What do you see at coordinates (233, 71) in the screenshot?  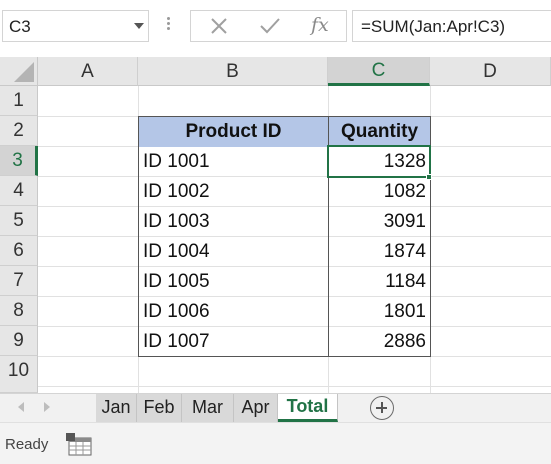 I see `column-header-b: B` at bounding box center [233, 71].